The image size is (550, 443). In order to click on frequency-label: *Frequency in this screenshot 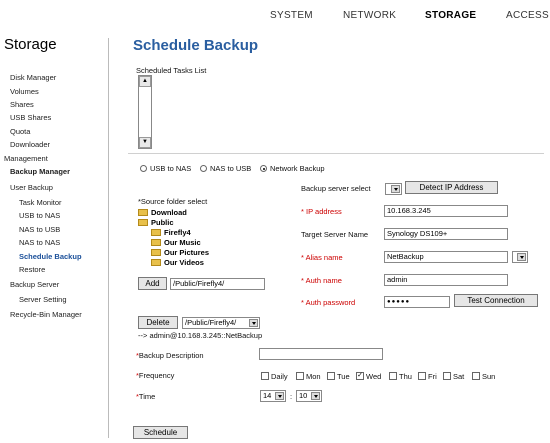, I will do `click(155, 375)`.